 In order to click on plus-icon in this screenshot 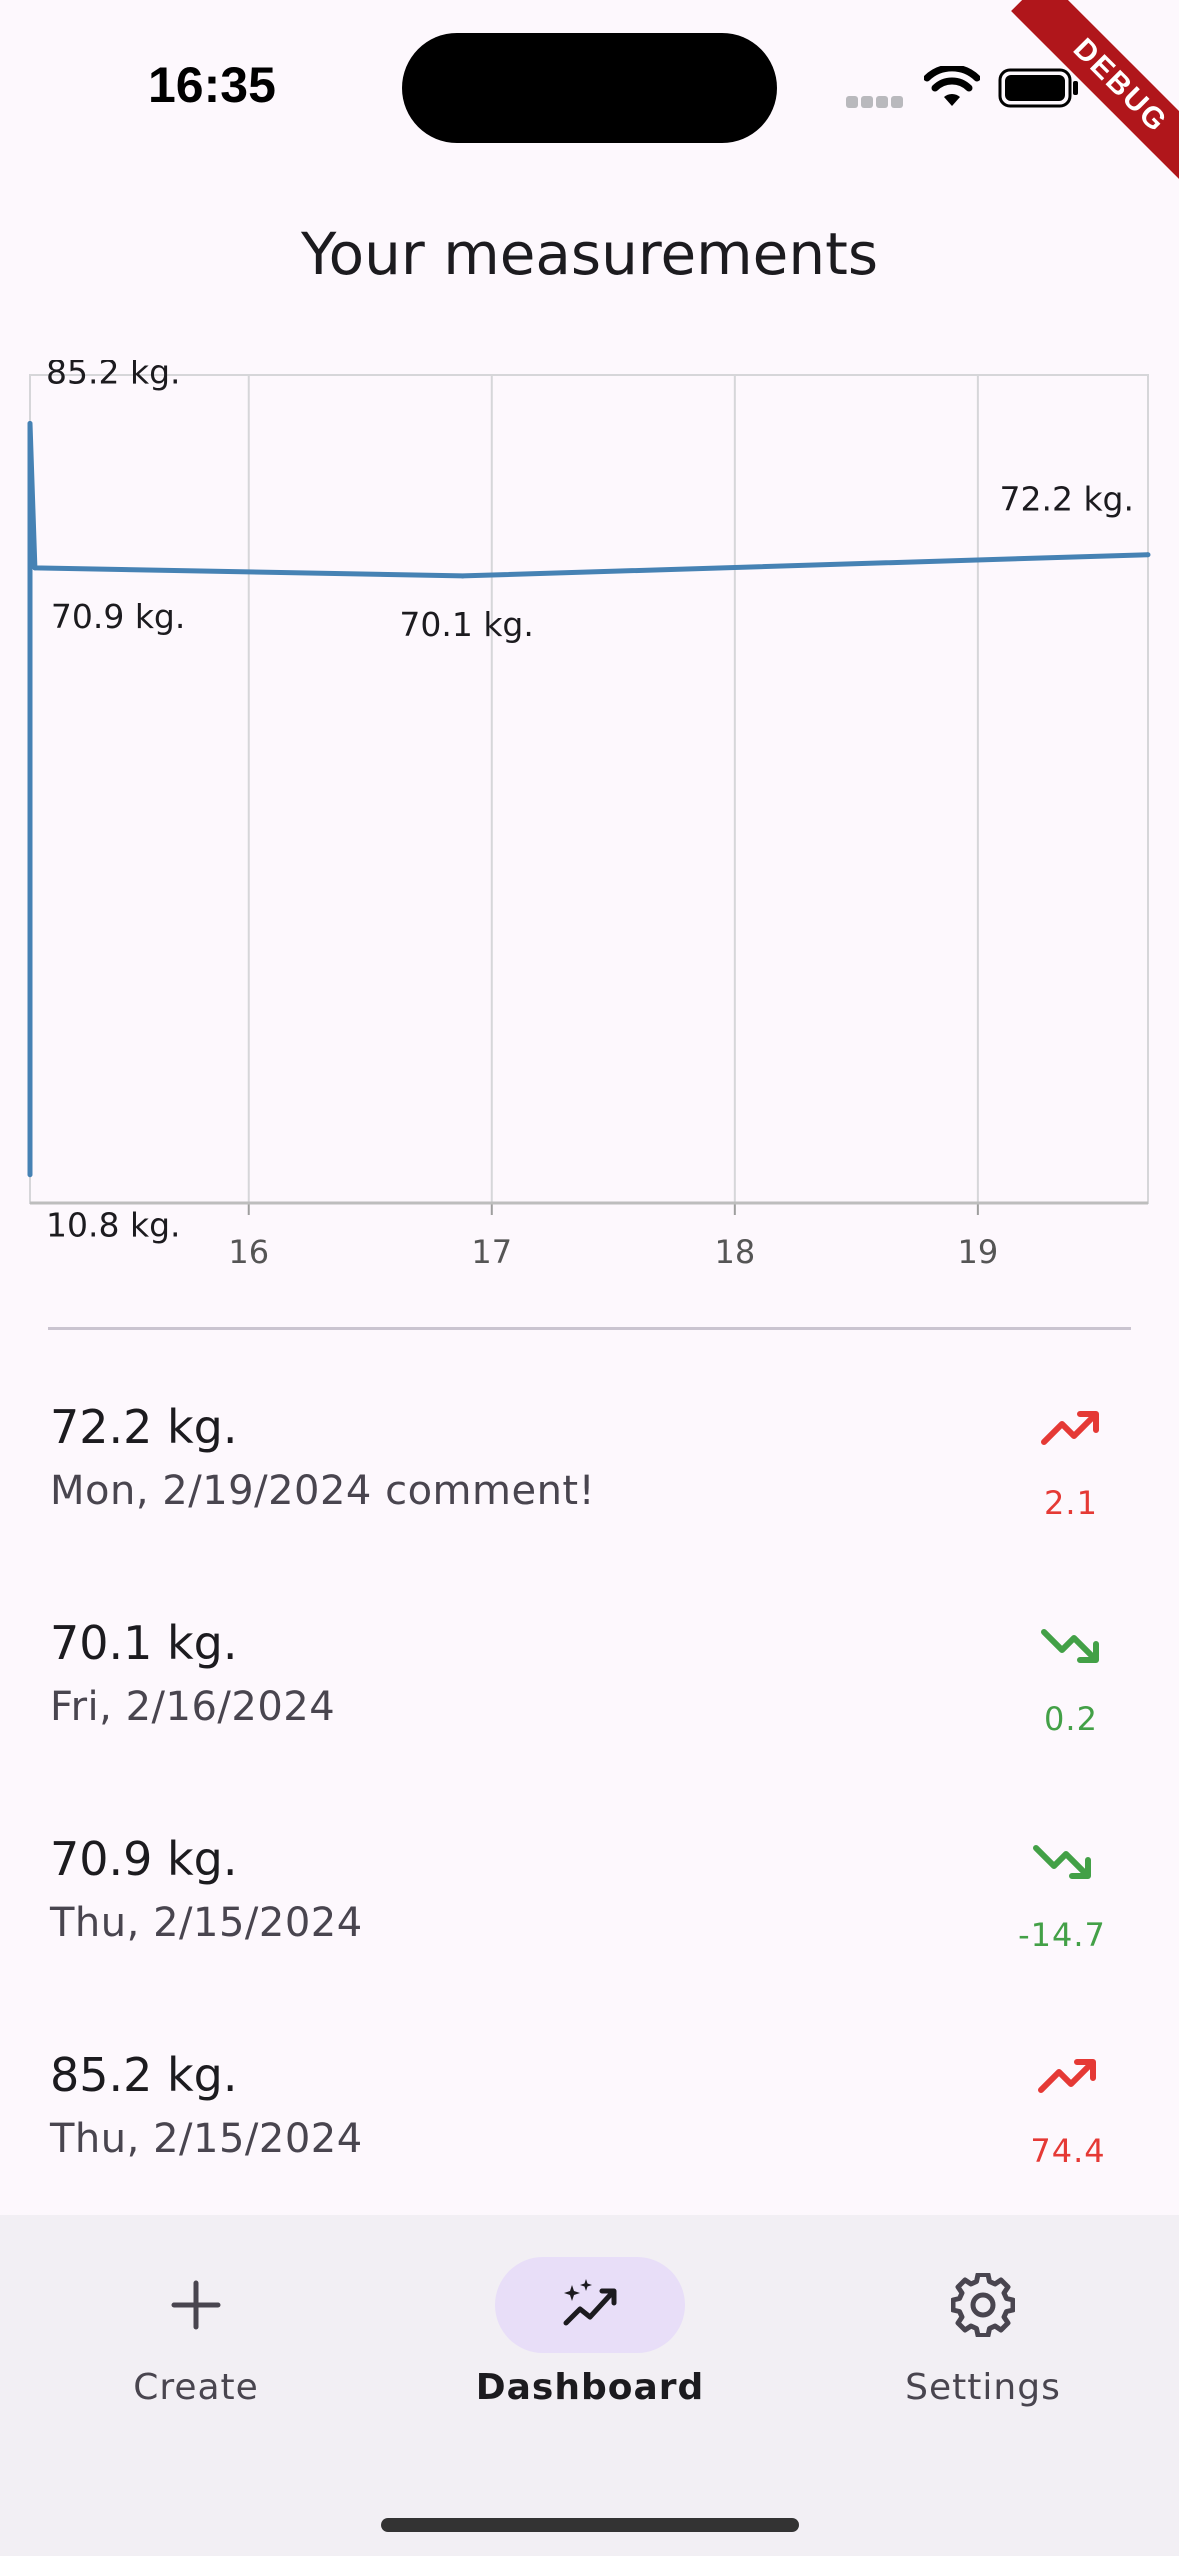, I will do `click(196, 2305)`.